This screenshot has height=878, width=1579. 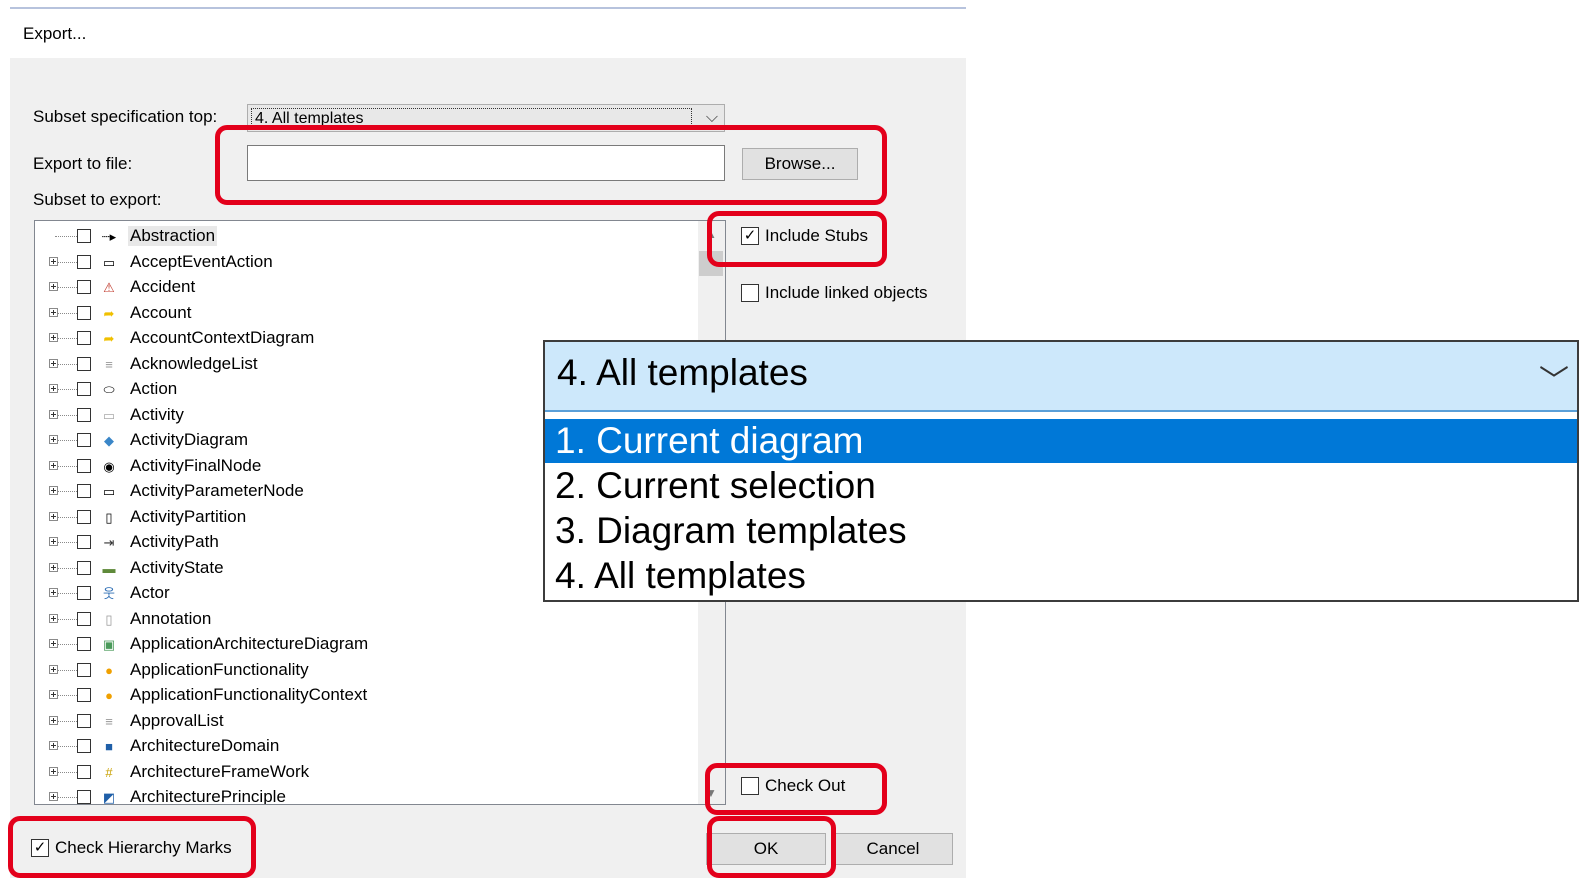 I want to click on tree-row-label: ActivityPath, so click(x=174, y=541).